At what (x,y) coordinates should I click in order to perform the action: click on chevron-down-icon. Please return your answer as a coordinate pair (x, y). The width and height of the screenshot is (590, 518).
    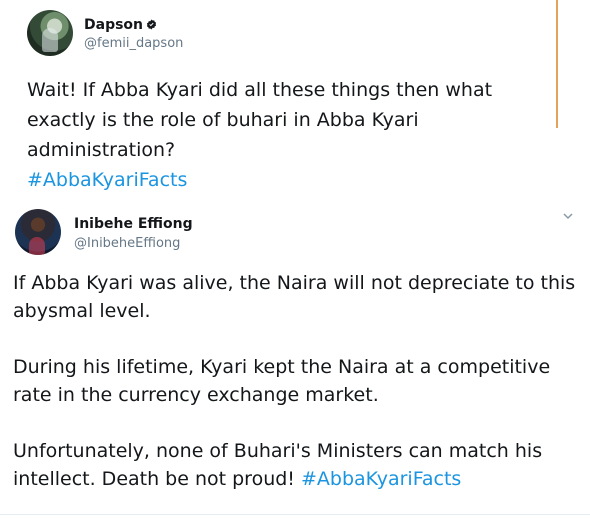
    Looking at the image, I should click on (568, 216).